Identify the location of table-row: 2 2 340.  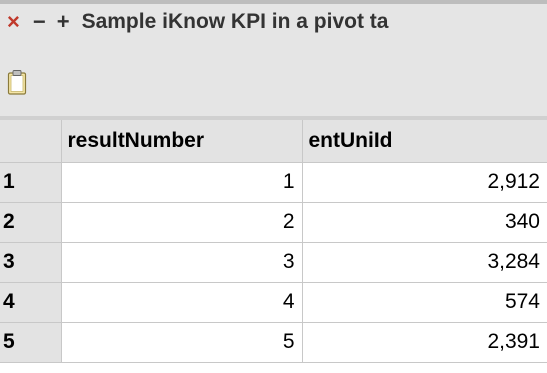
(273, 222).